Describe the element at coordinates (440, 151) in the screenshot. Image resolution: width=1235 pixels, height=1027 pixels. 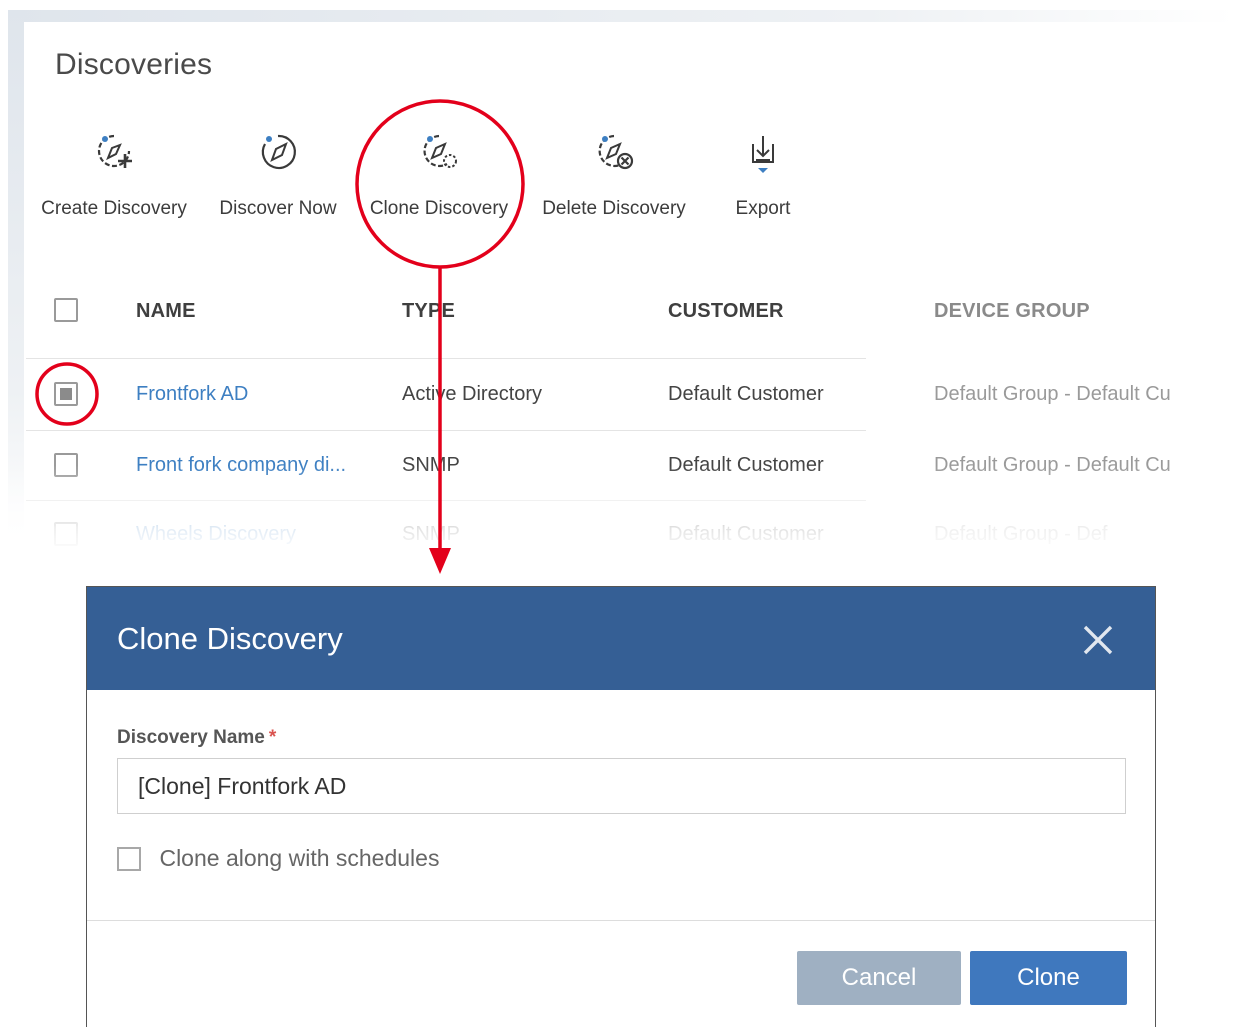
I see `clone-discovery-icon` at that location.